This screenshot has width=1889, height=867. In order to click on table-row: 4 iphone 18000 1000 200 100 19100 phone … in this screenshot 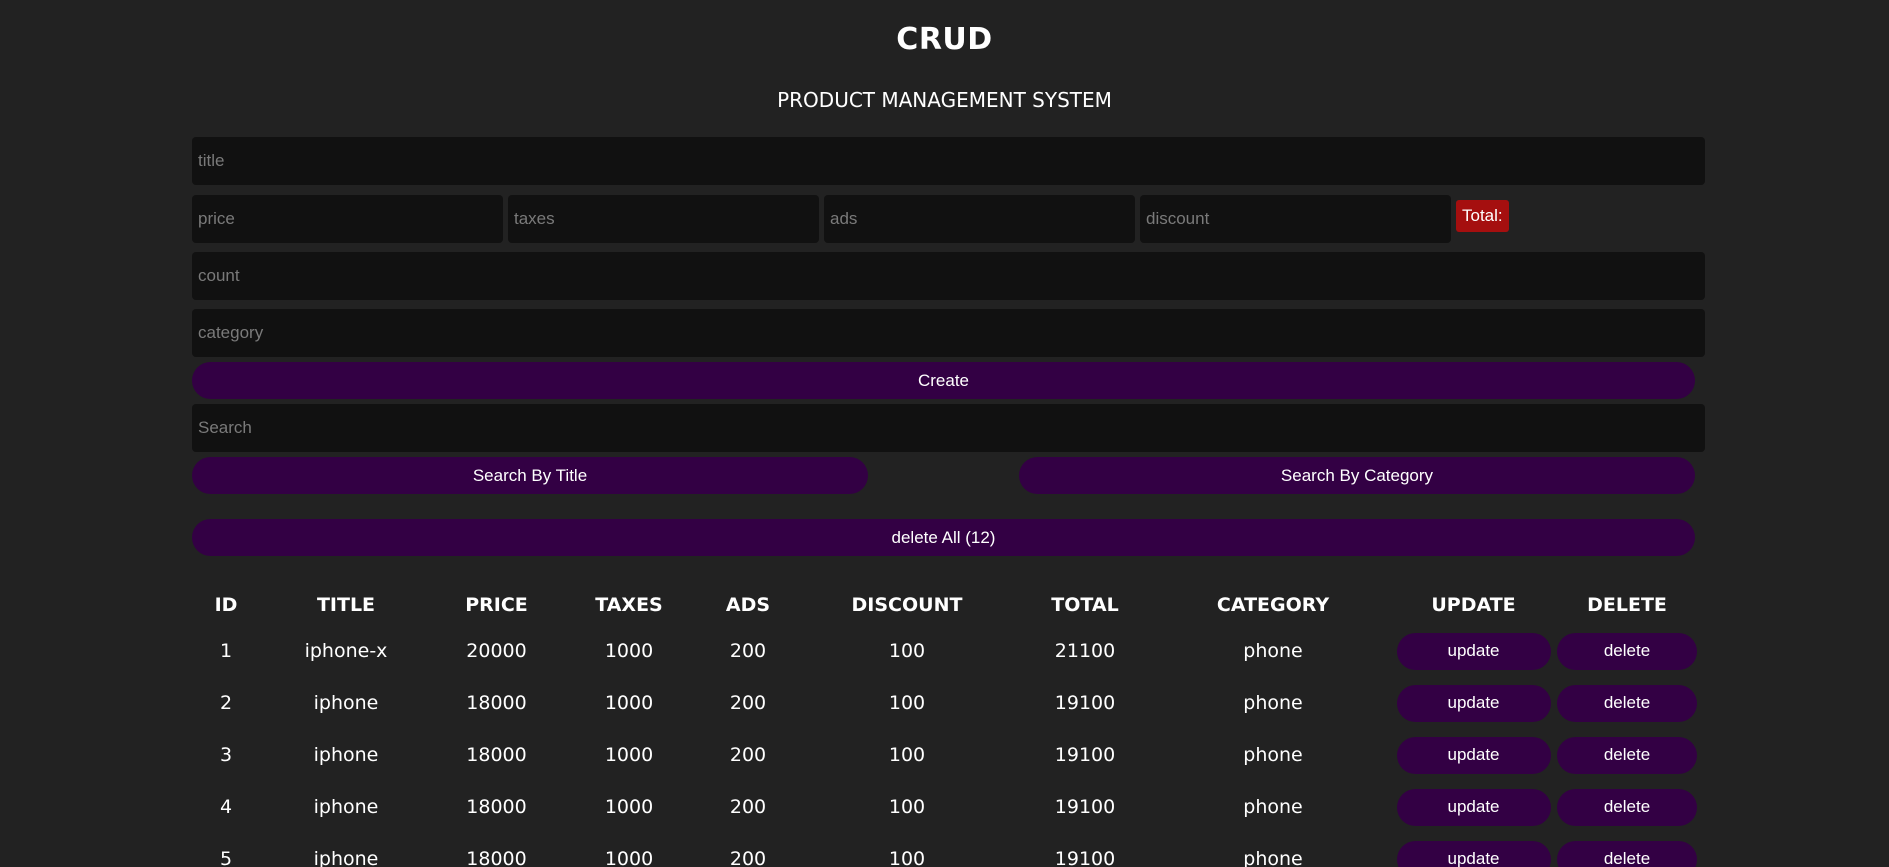, I will do `click(945, 807)`.